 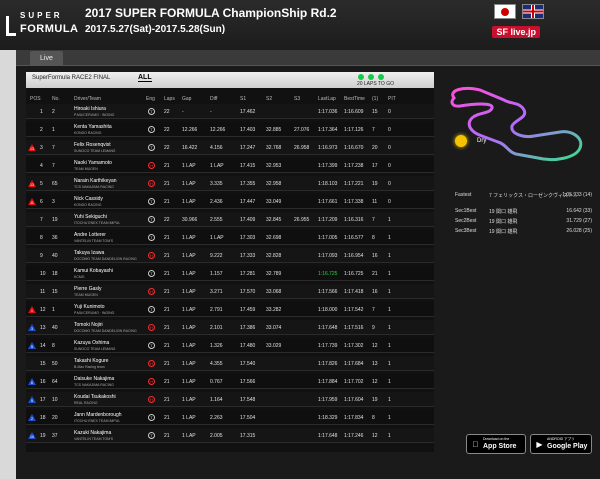 I want to click on team-name: P.MU/CERUMO · INGING, so click(x=94, y=313).